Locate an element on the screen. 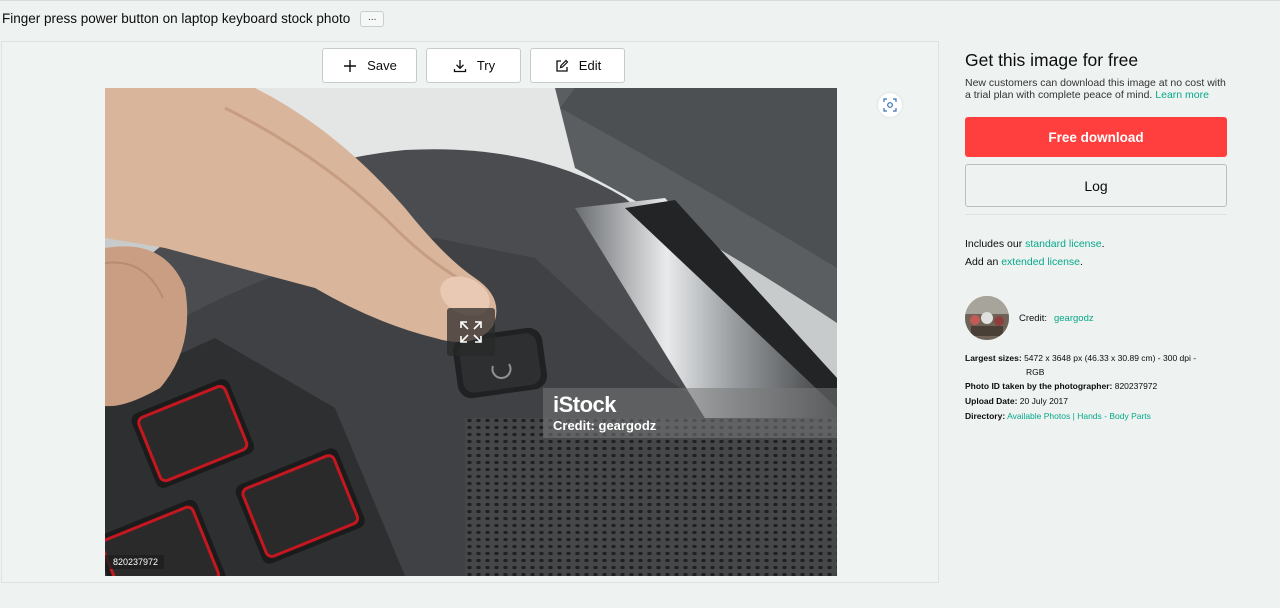 This screenshot has height=608, width=1280. image-toolbar: Save Try Edit is located at coordinates (473, 65).